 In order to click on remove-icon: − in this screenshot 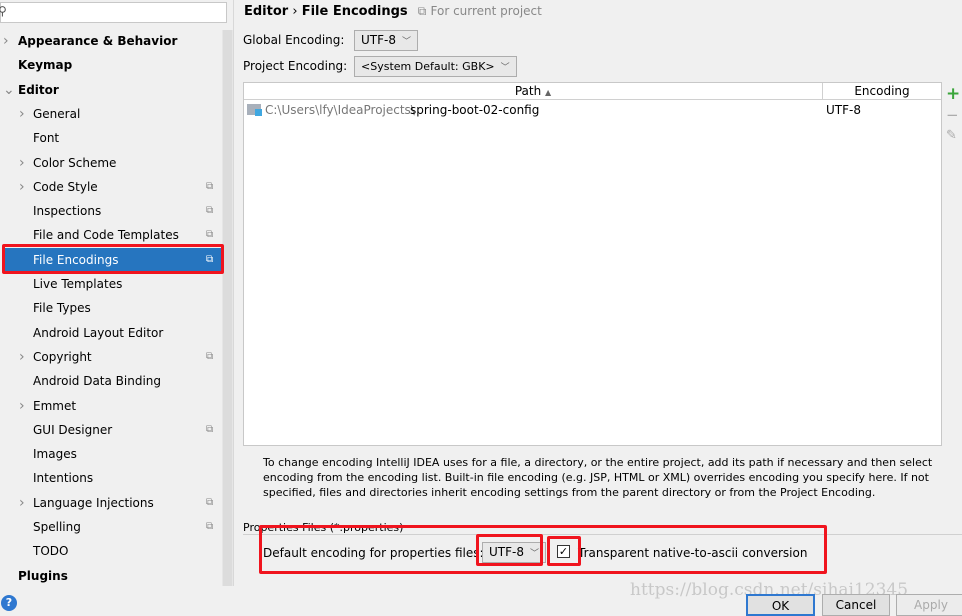, I will do `click(952, 115)`.